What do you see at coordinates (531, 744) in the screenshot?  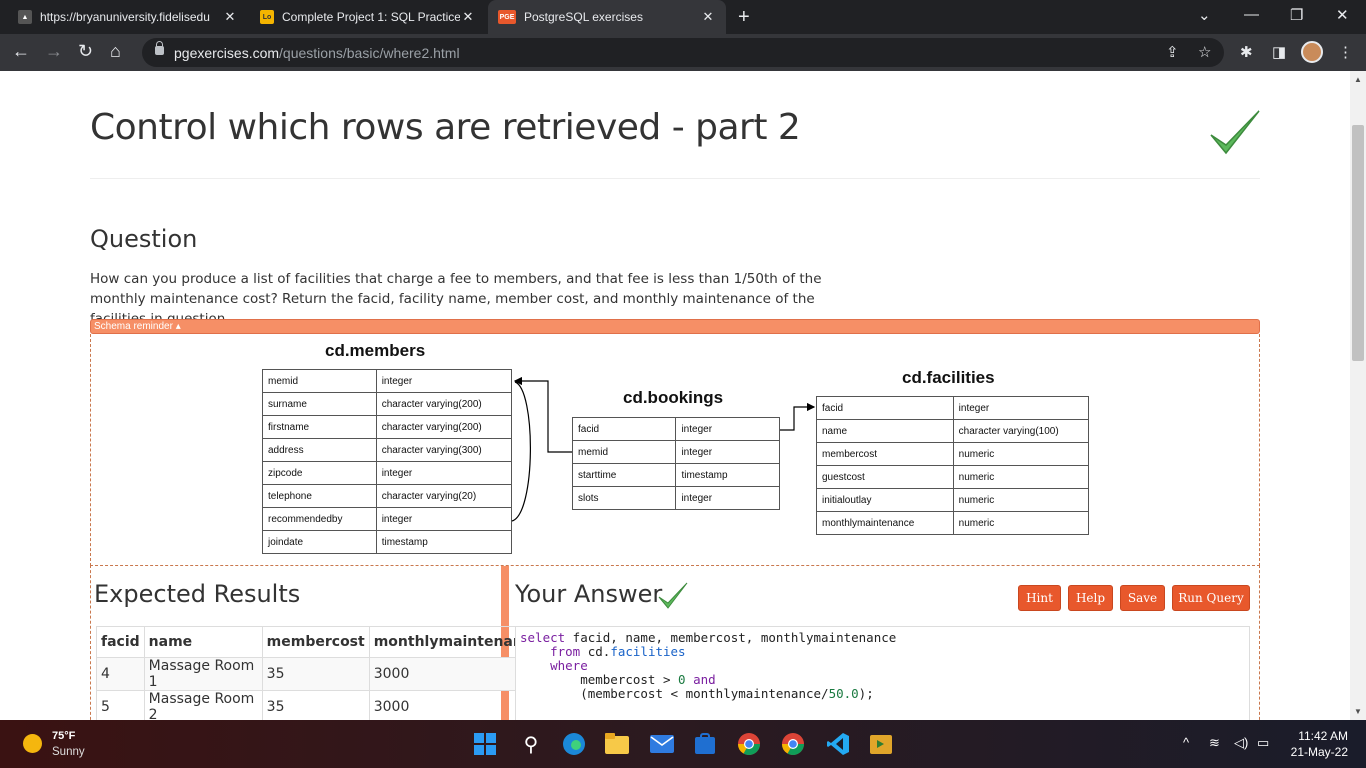 I see `search-icon: ⚲` at bounding box center [531, 744].